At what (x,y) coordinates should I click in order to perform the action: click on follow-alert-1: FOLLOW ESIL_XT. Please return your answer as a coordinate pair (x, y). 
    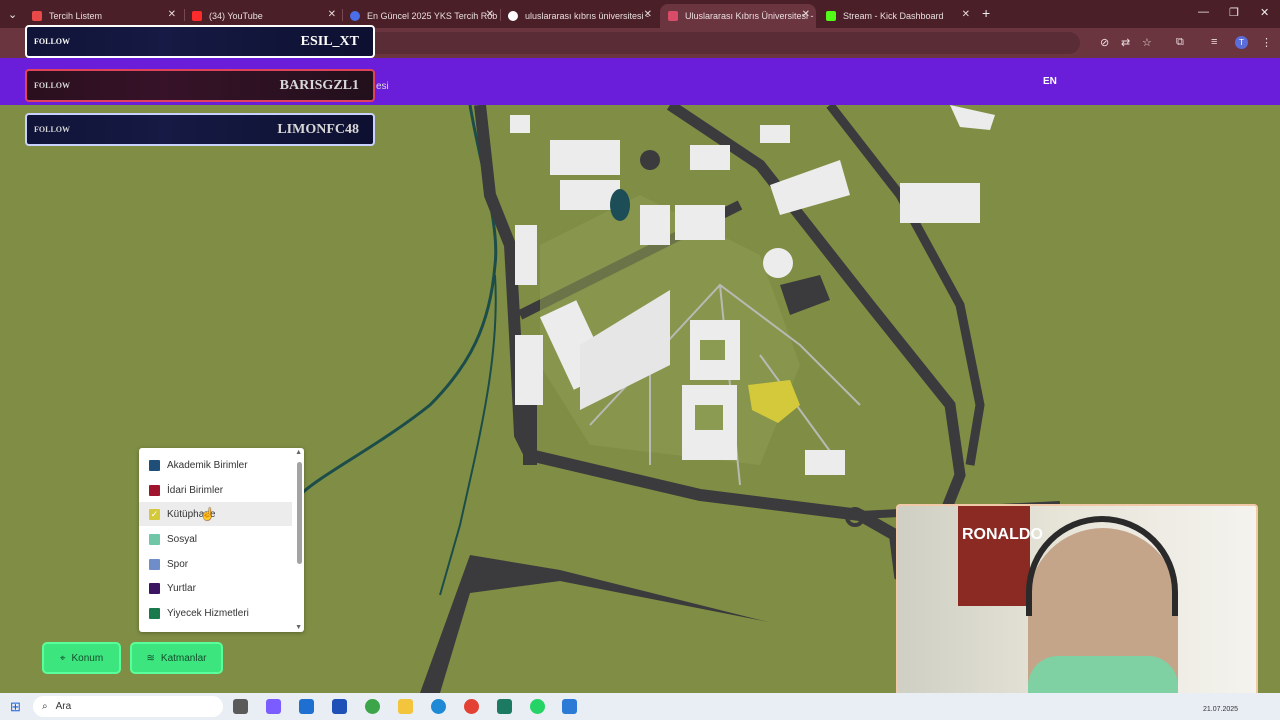
    Looking at the image, I should click on (200, 41).